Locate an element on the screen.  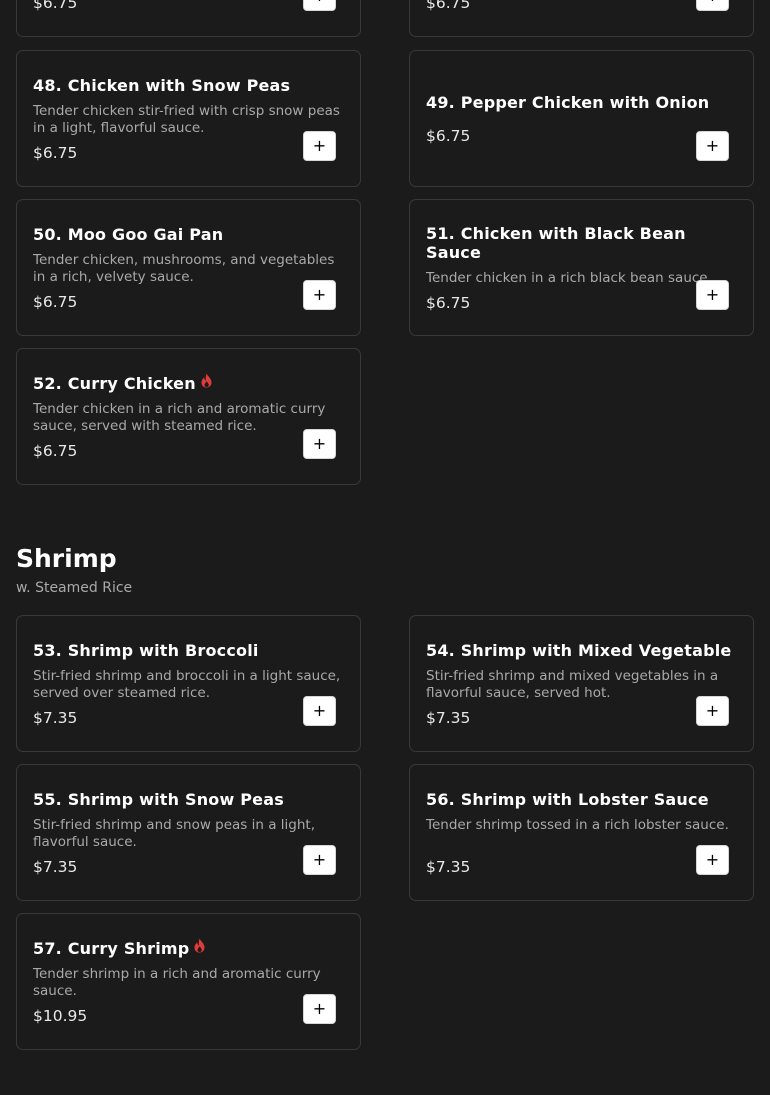
item-name: 50. Moo Goo Gai Pan is located at coordinates (128, 234).